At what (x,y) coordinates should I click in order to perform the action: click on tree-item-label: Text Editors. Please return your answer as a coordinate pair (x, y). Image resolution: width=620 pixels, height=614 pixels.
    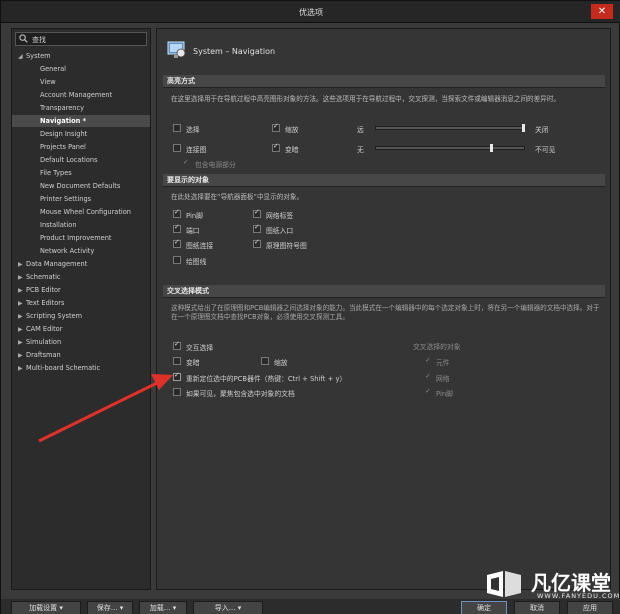
    Looking at the image, I should click on (45, 303).